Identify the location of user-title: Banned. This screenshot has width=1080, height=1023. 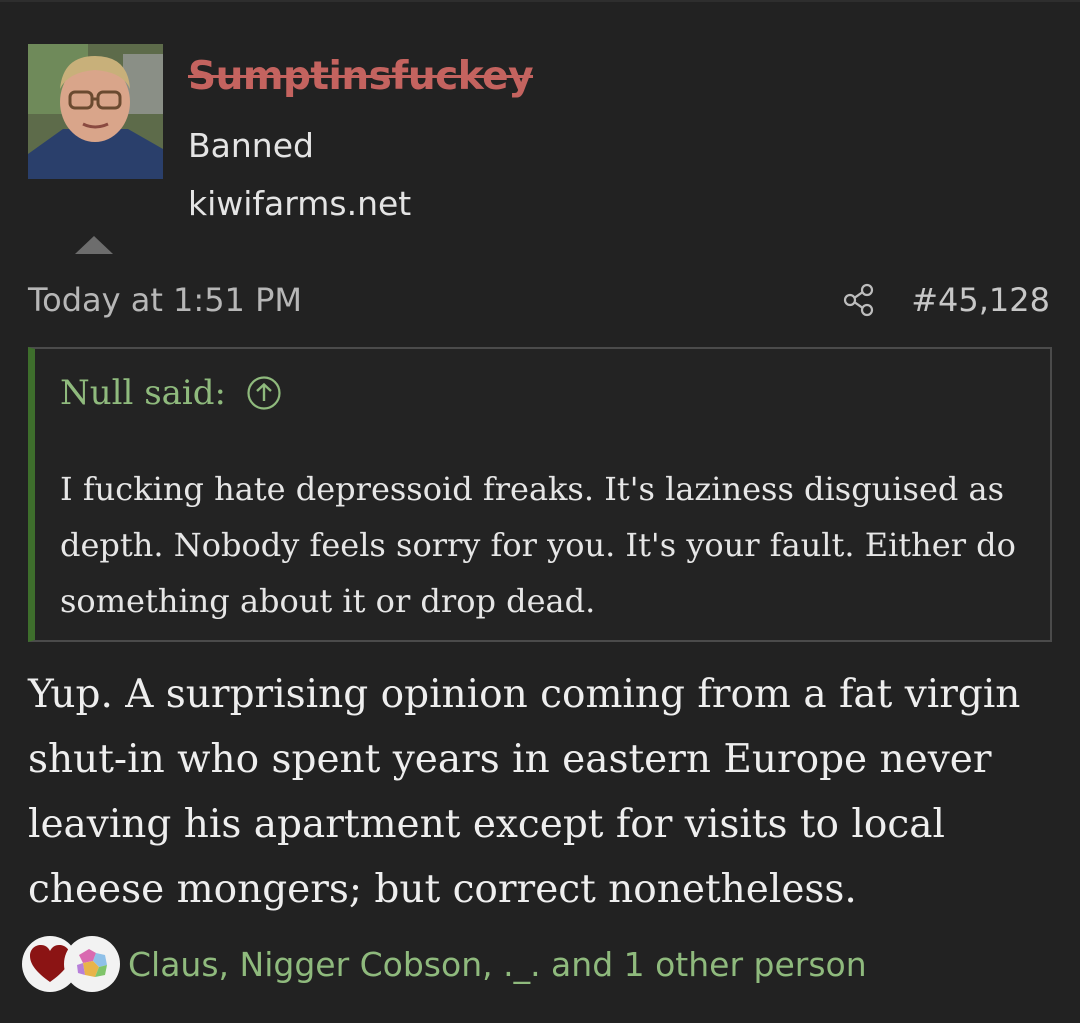
(251, 145).